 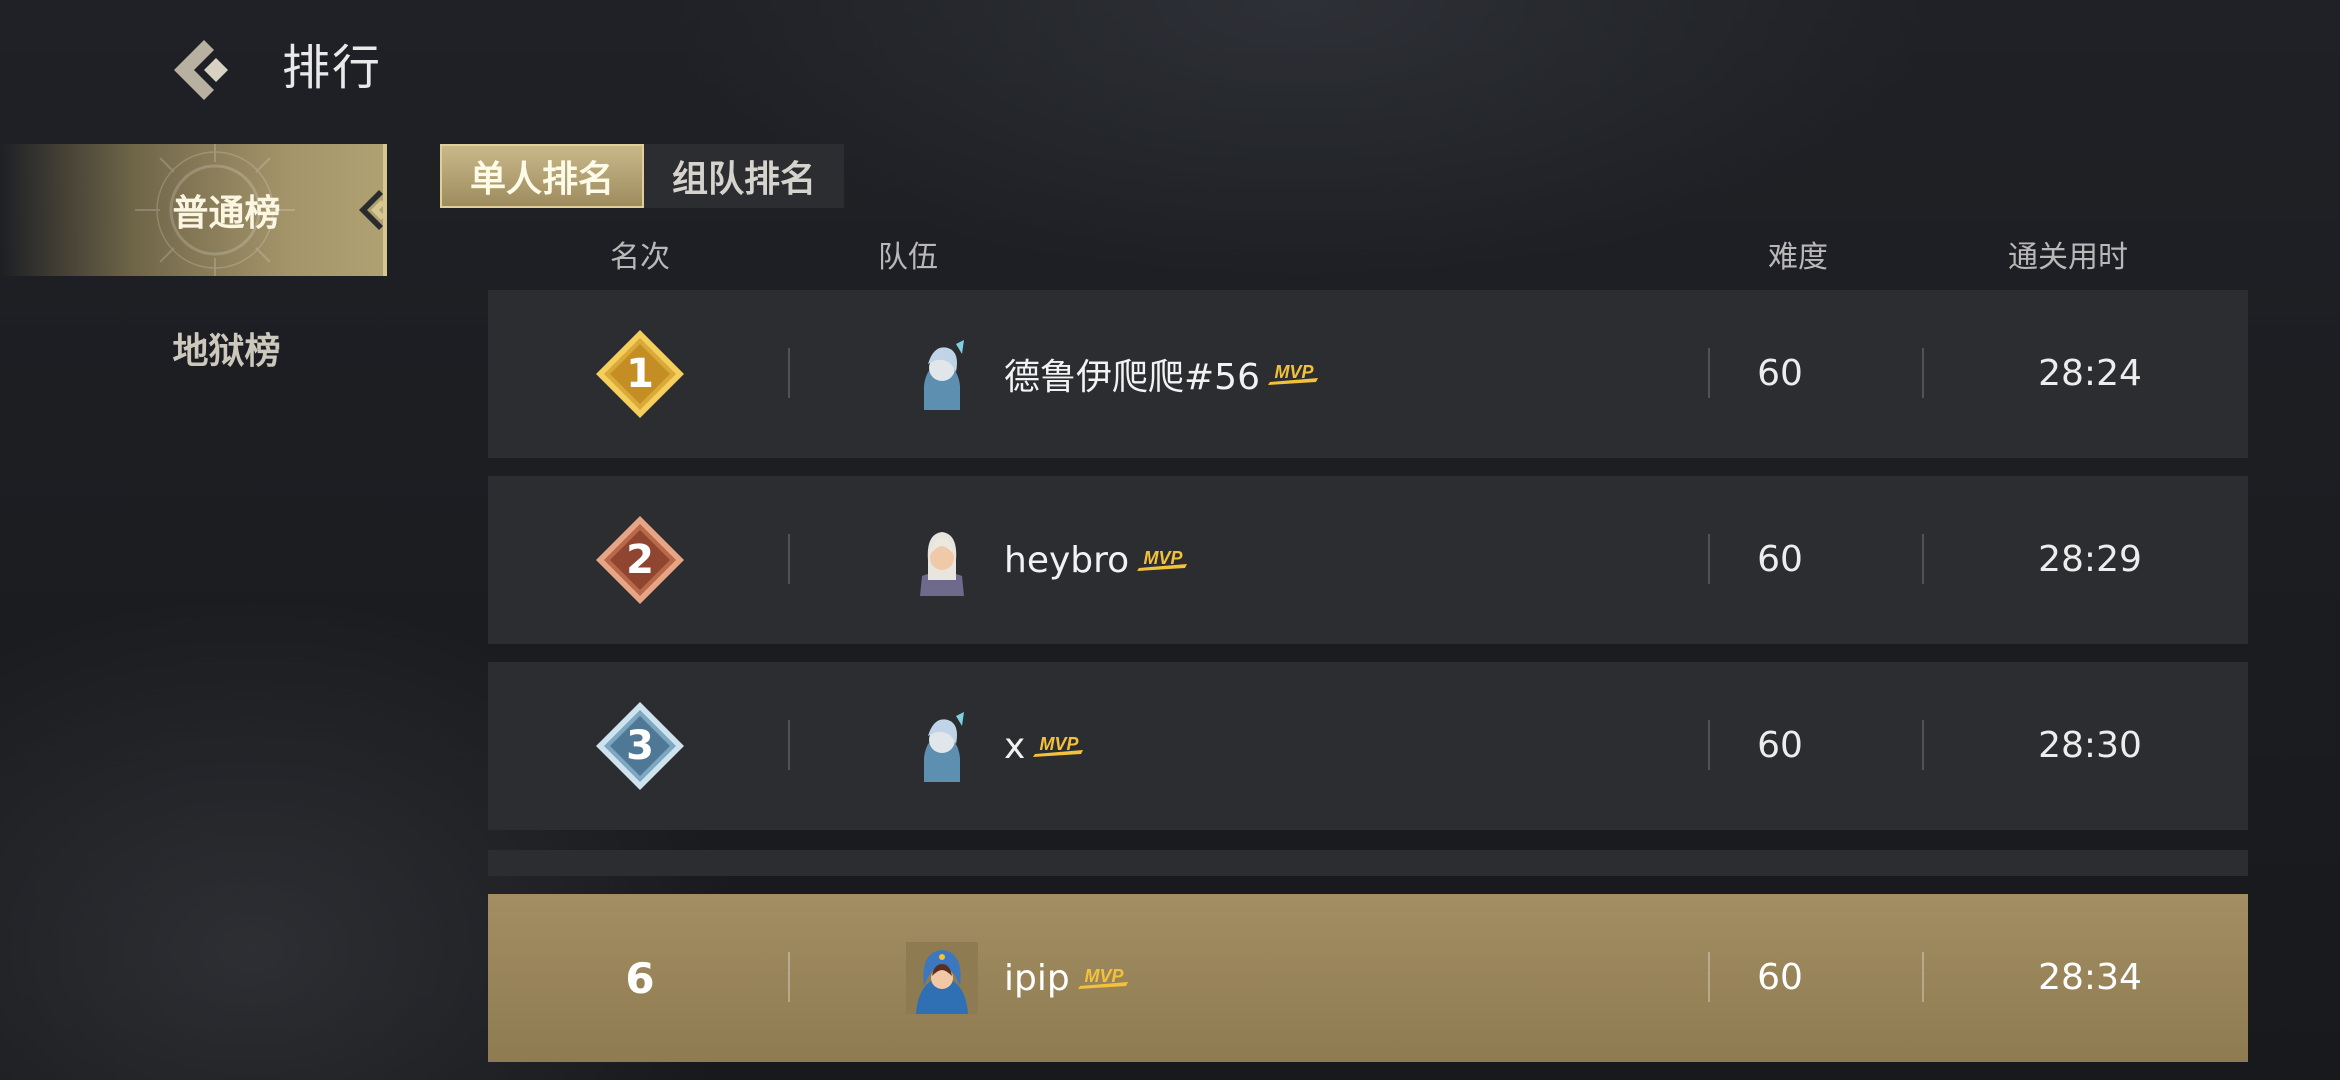 I want to click on player-name-wrap: ipip MVP, so click(x=1068, y=978).